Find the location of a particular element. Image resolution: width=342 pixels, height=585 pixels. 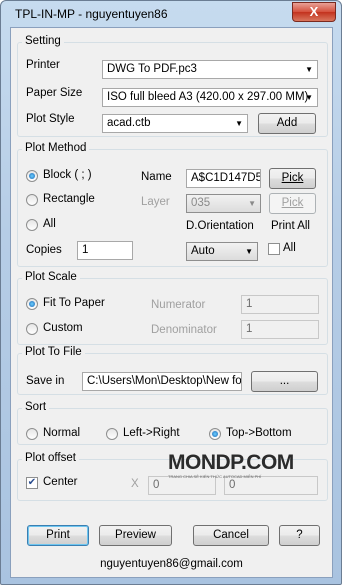

title-bar: TPL-IN-MP - nguyentuyen86 X is located at coordinates (171, 14).